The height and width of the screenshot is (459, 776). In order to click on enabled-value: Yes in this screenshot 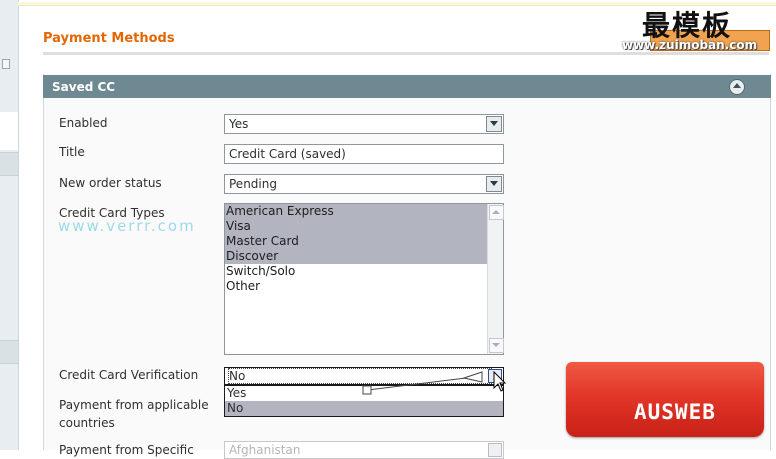, I will do `click(239, 124)`.